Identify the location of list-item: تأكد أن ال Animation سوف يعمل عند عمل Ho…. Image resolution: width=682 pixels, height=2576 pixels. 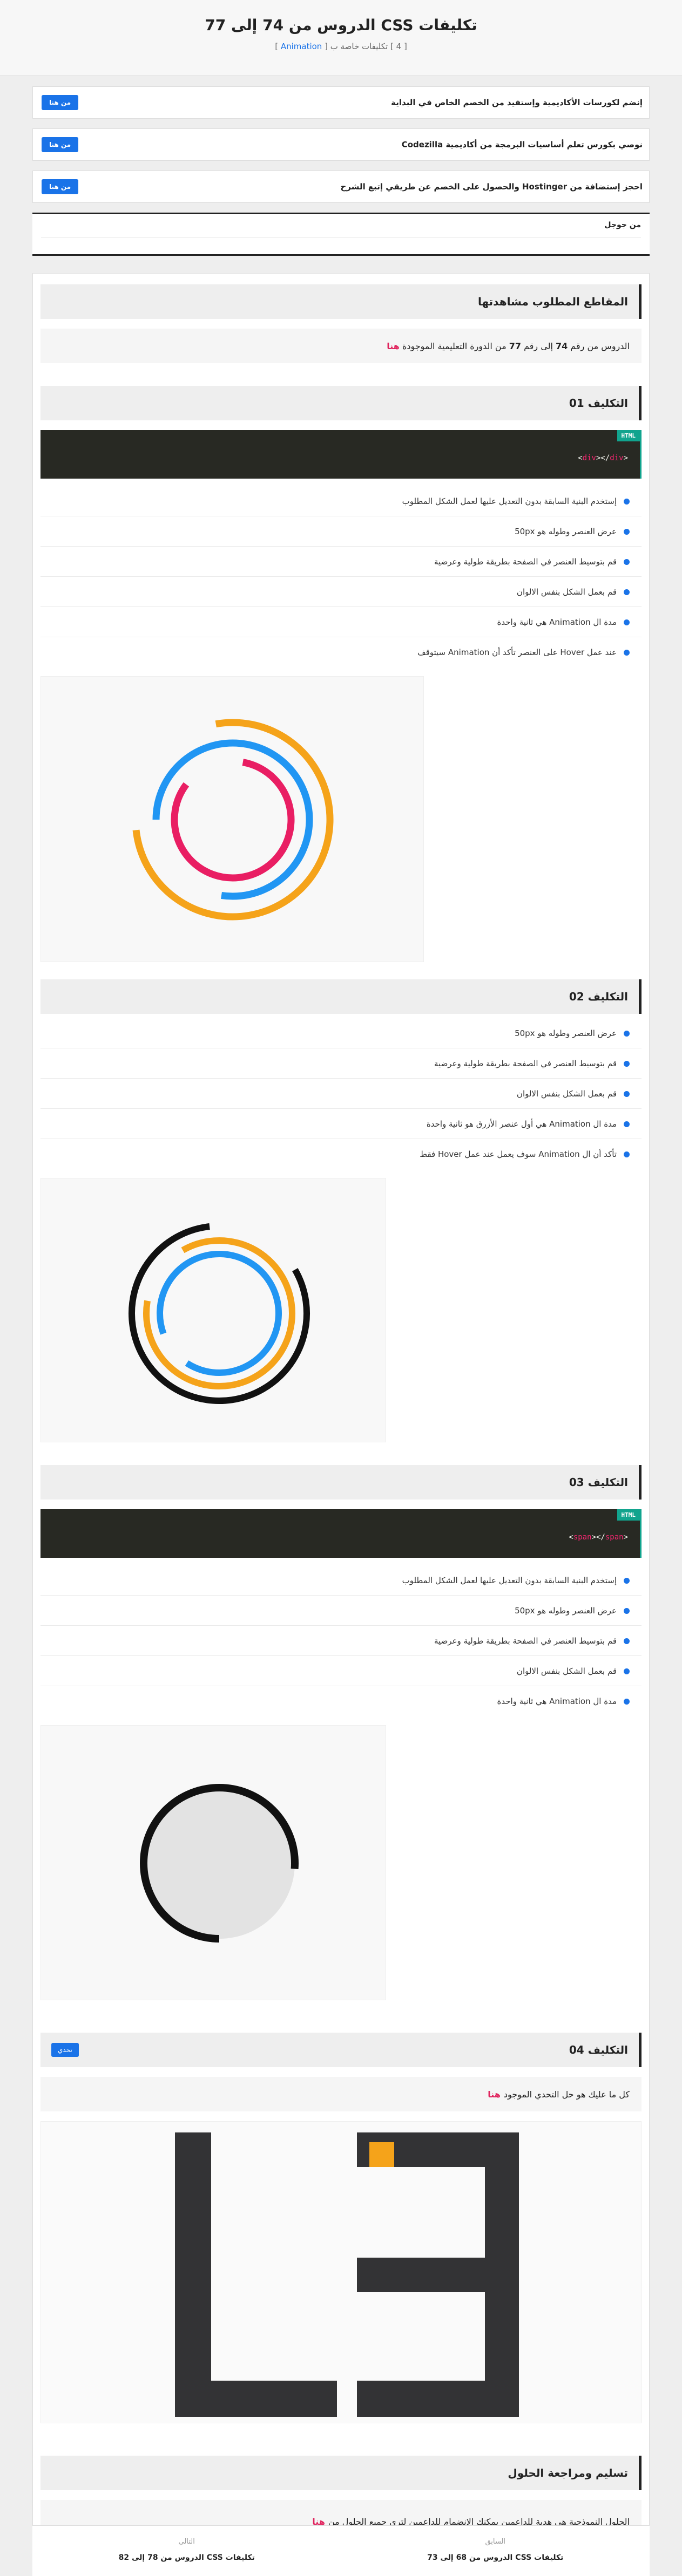
(341, 1154).